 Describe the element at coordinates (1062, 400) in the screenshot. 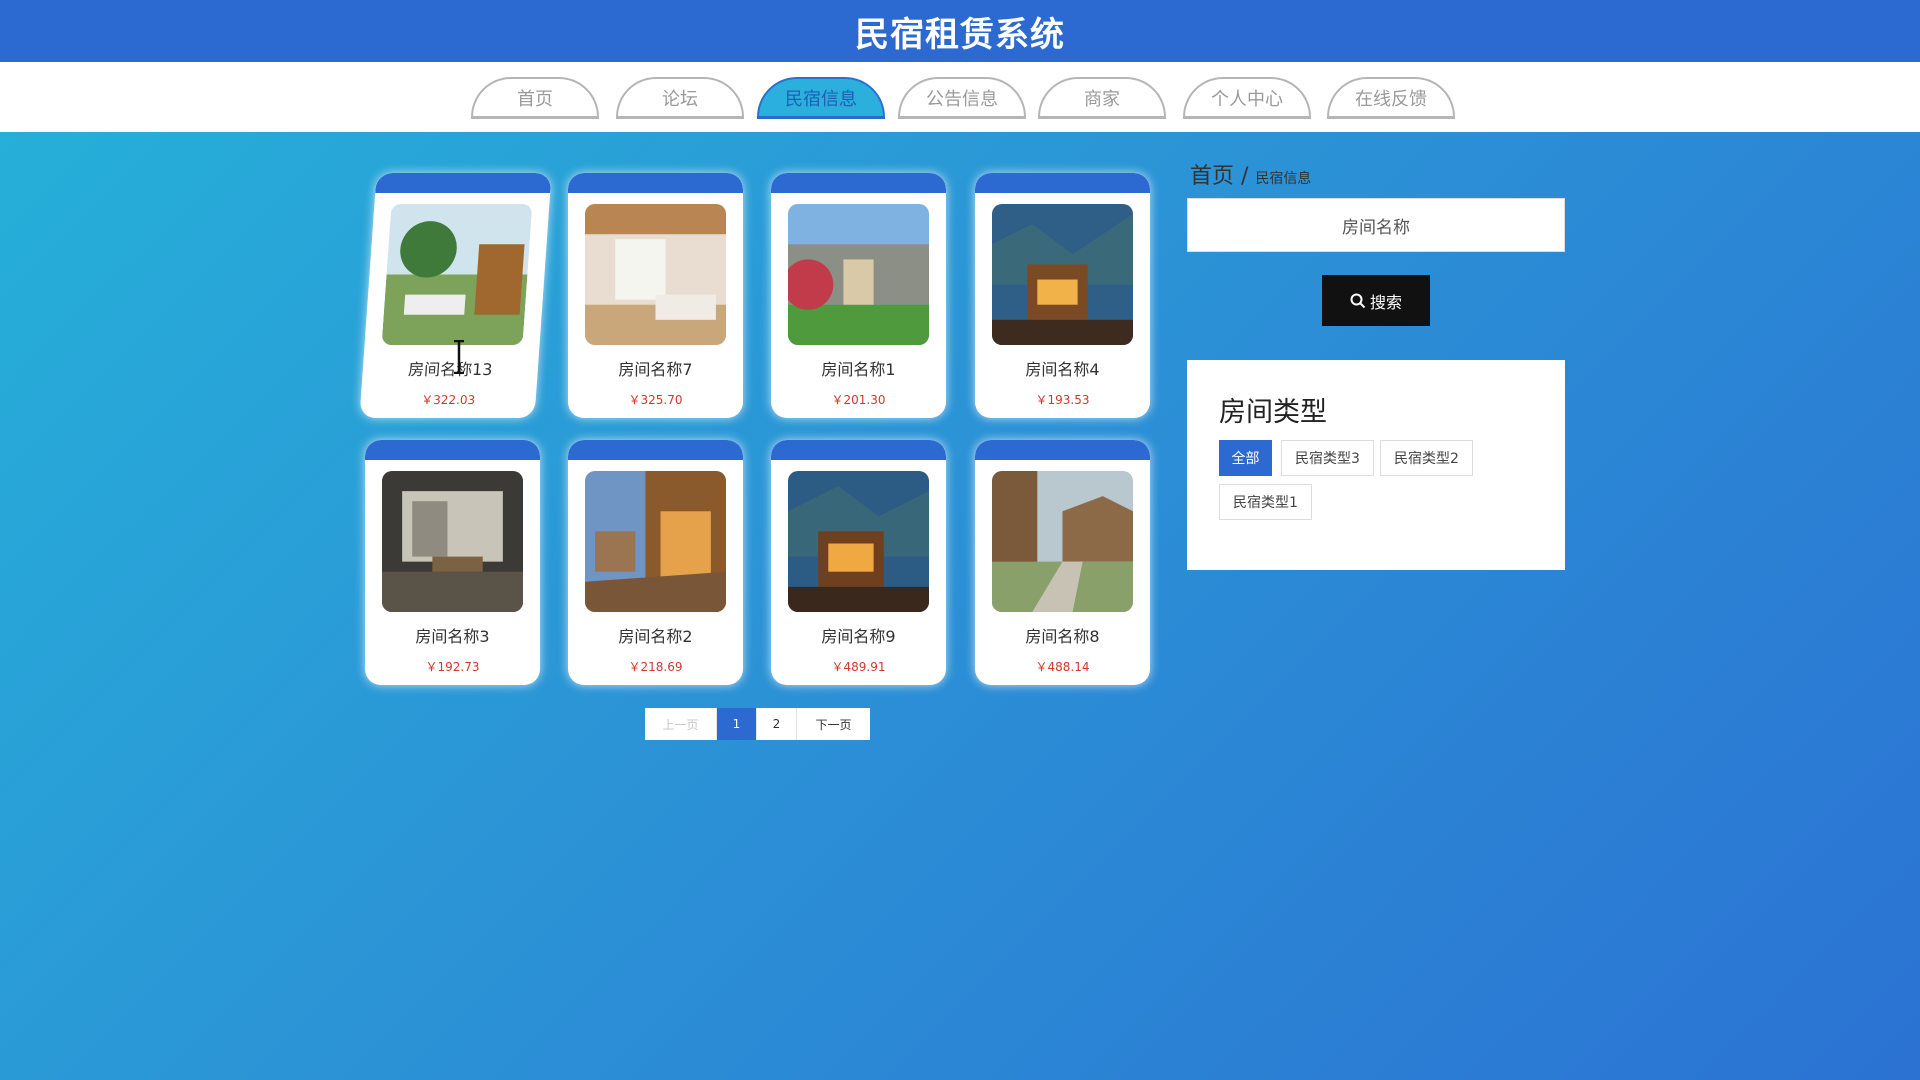

I see `room-price: ￥193.53` at that location.